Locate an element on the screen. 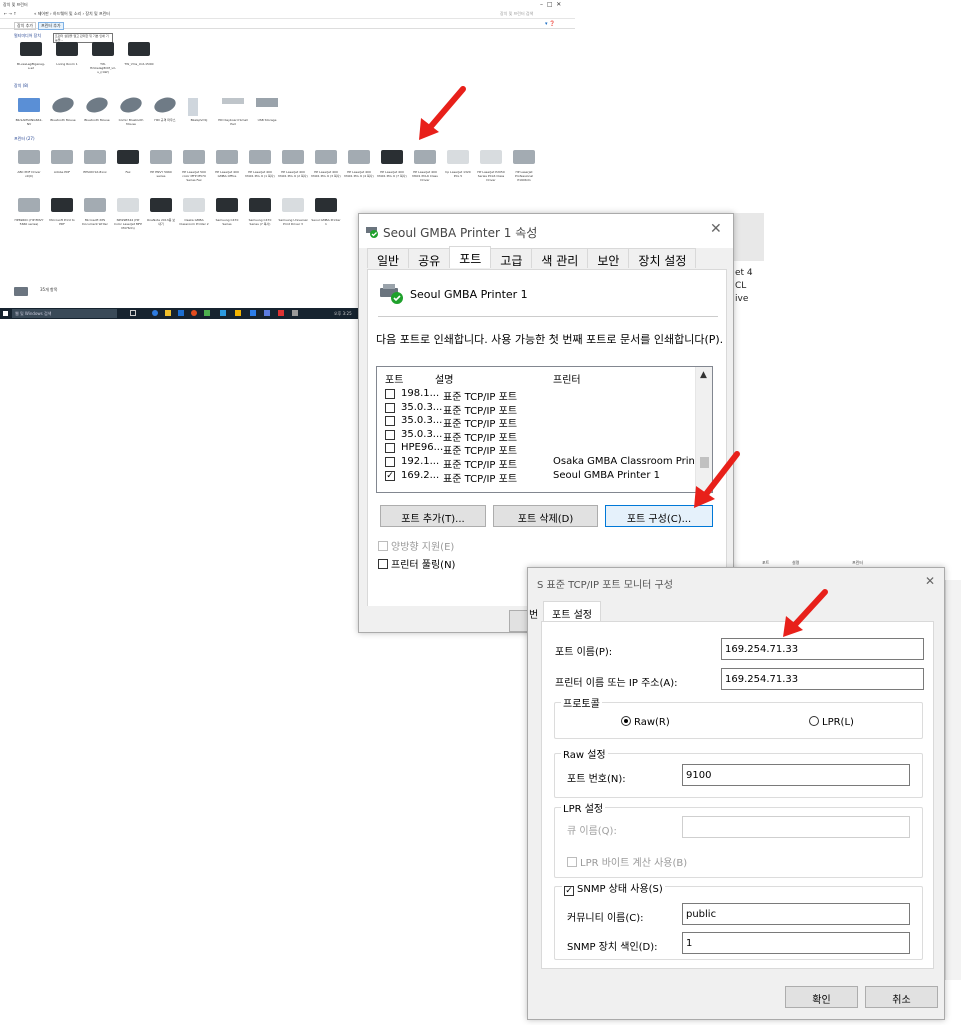 This screenshot has width=961, height=1025. section-printers: 프린터 (27) is located at coordinates (24, 139).